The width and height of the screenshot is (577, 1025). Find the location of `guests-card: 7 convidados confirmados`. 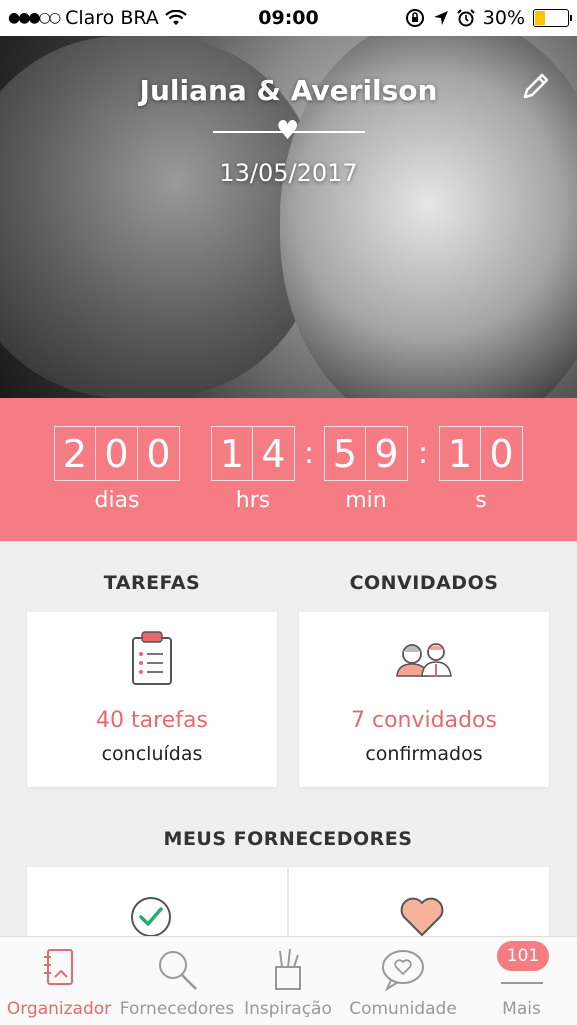

guests-card: 7 convidados confirmados is located at coordinates (424, 699).